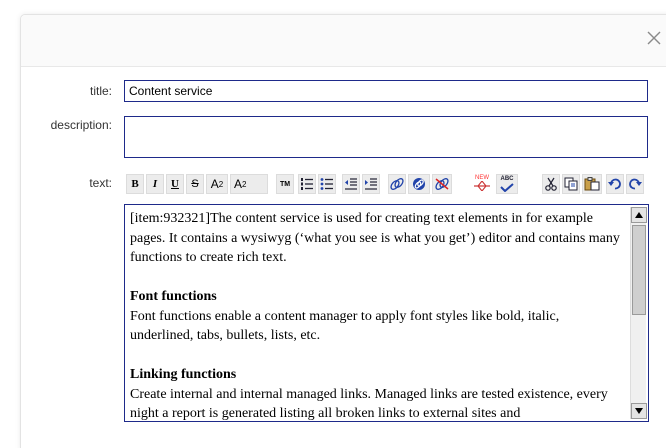  What do you see at coordinates (639, 270) in the screenshot?
I see `scroll-thumb` at bounding box center [639, 270].